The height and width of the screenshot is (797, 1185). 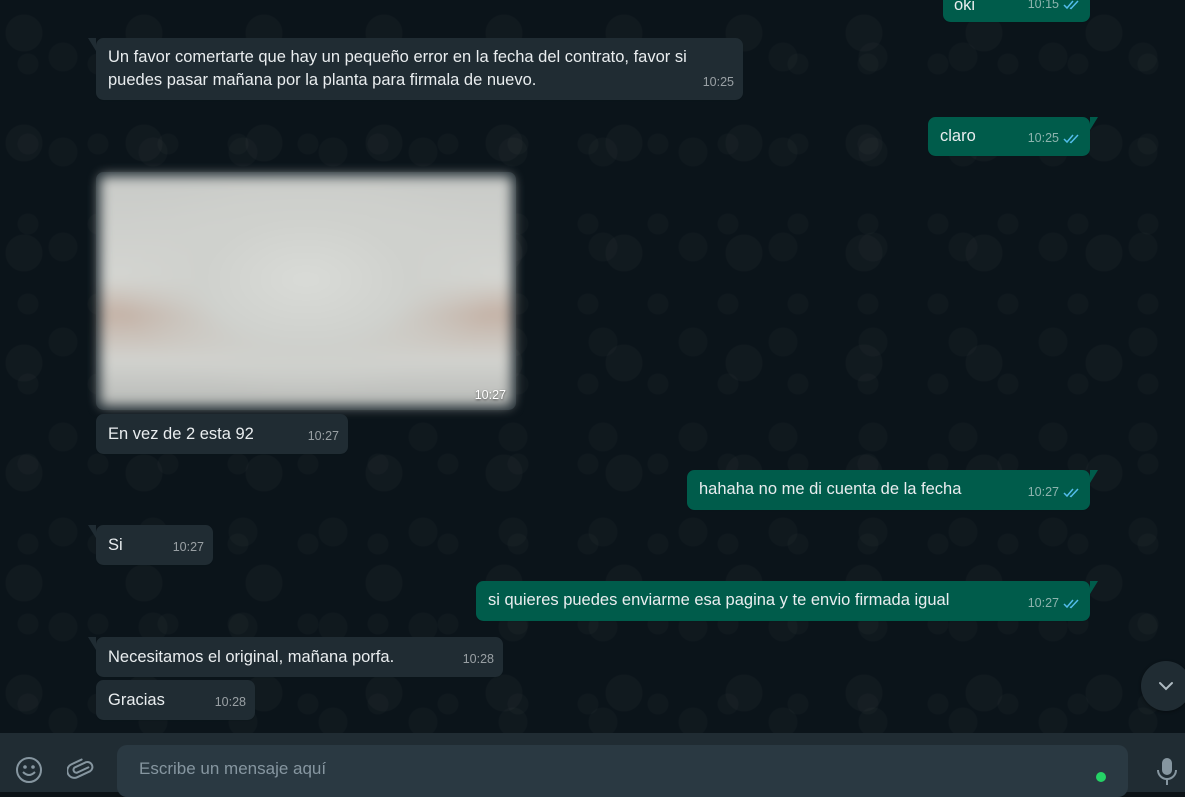 What do you see at coordinates (181, 434) in the screenshot?
I see `message-text: En vez de 2 esta 92` at bounding box center [181, 434].